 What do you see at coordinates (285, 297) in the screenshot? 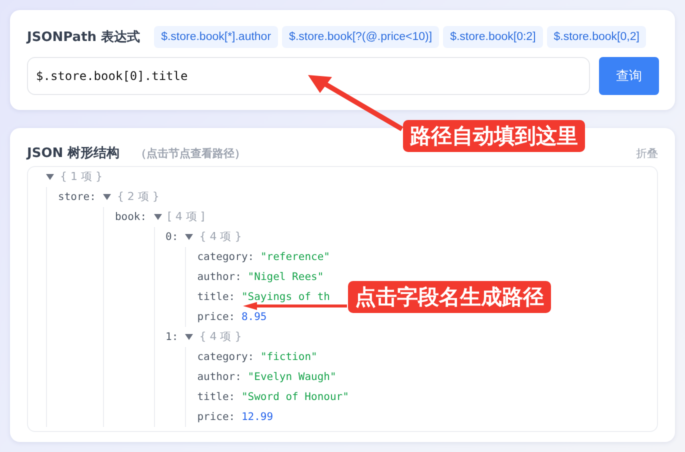
I see `tree-value: "Sayings of th` at bounding box center [285, 297].